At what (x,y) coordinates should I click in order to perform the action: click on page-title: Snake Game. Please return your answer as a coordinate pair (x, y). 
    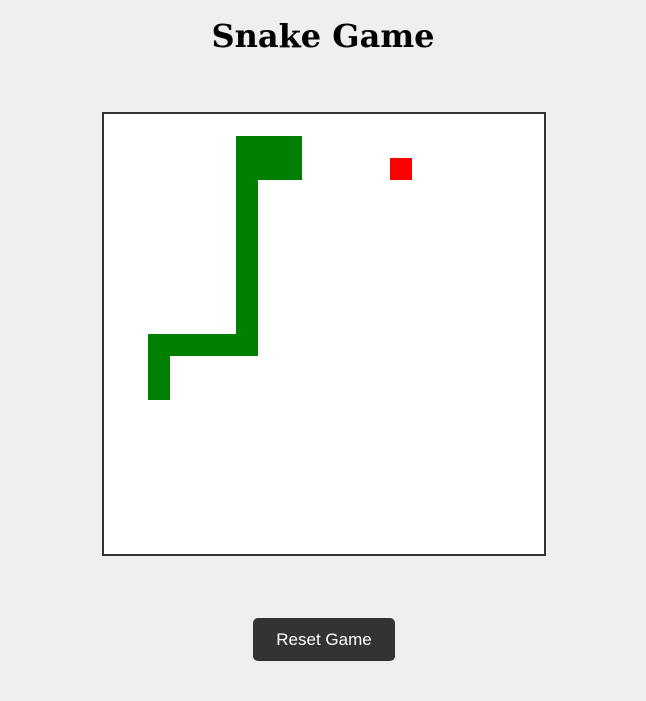
    Looking at the image, I should click on (323, 36).